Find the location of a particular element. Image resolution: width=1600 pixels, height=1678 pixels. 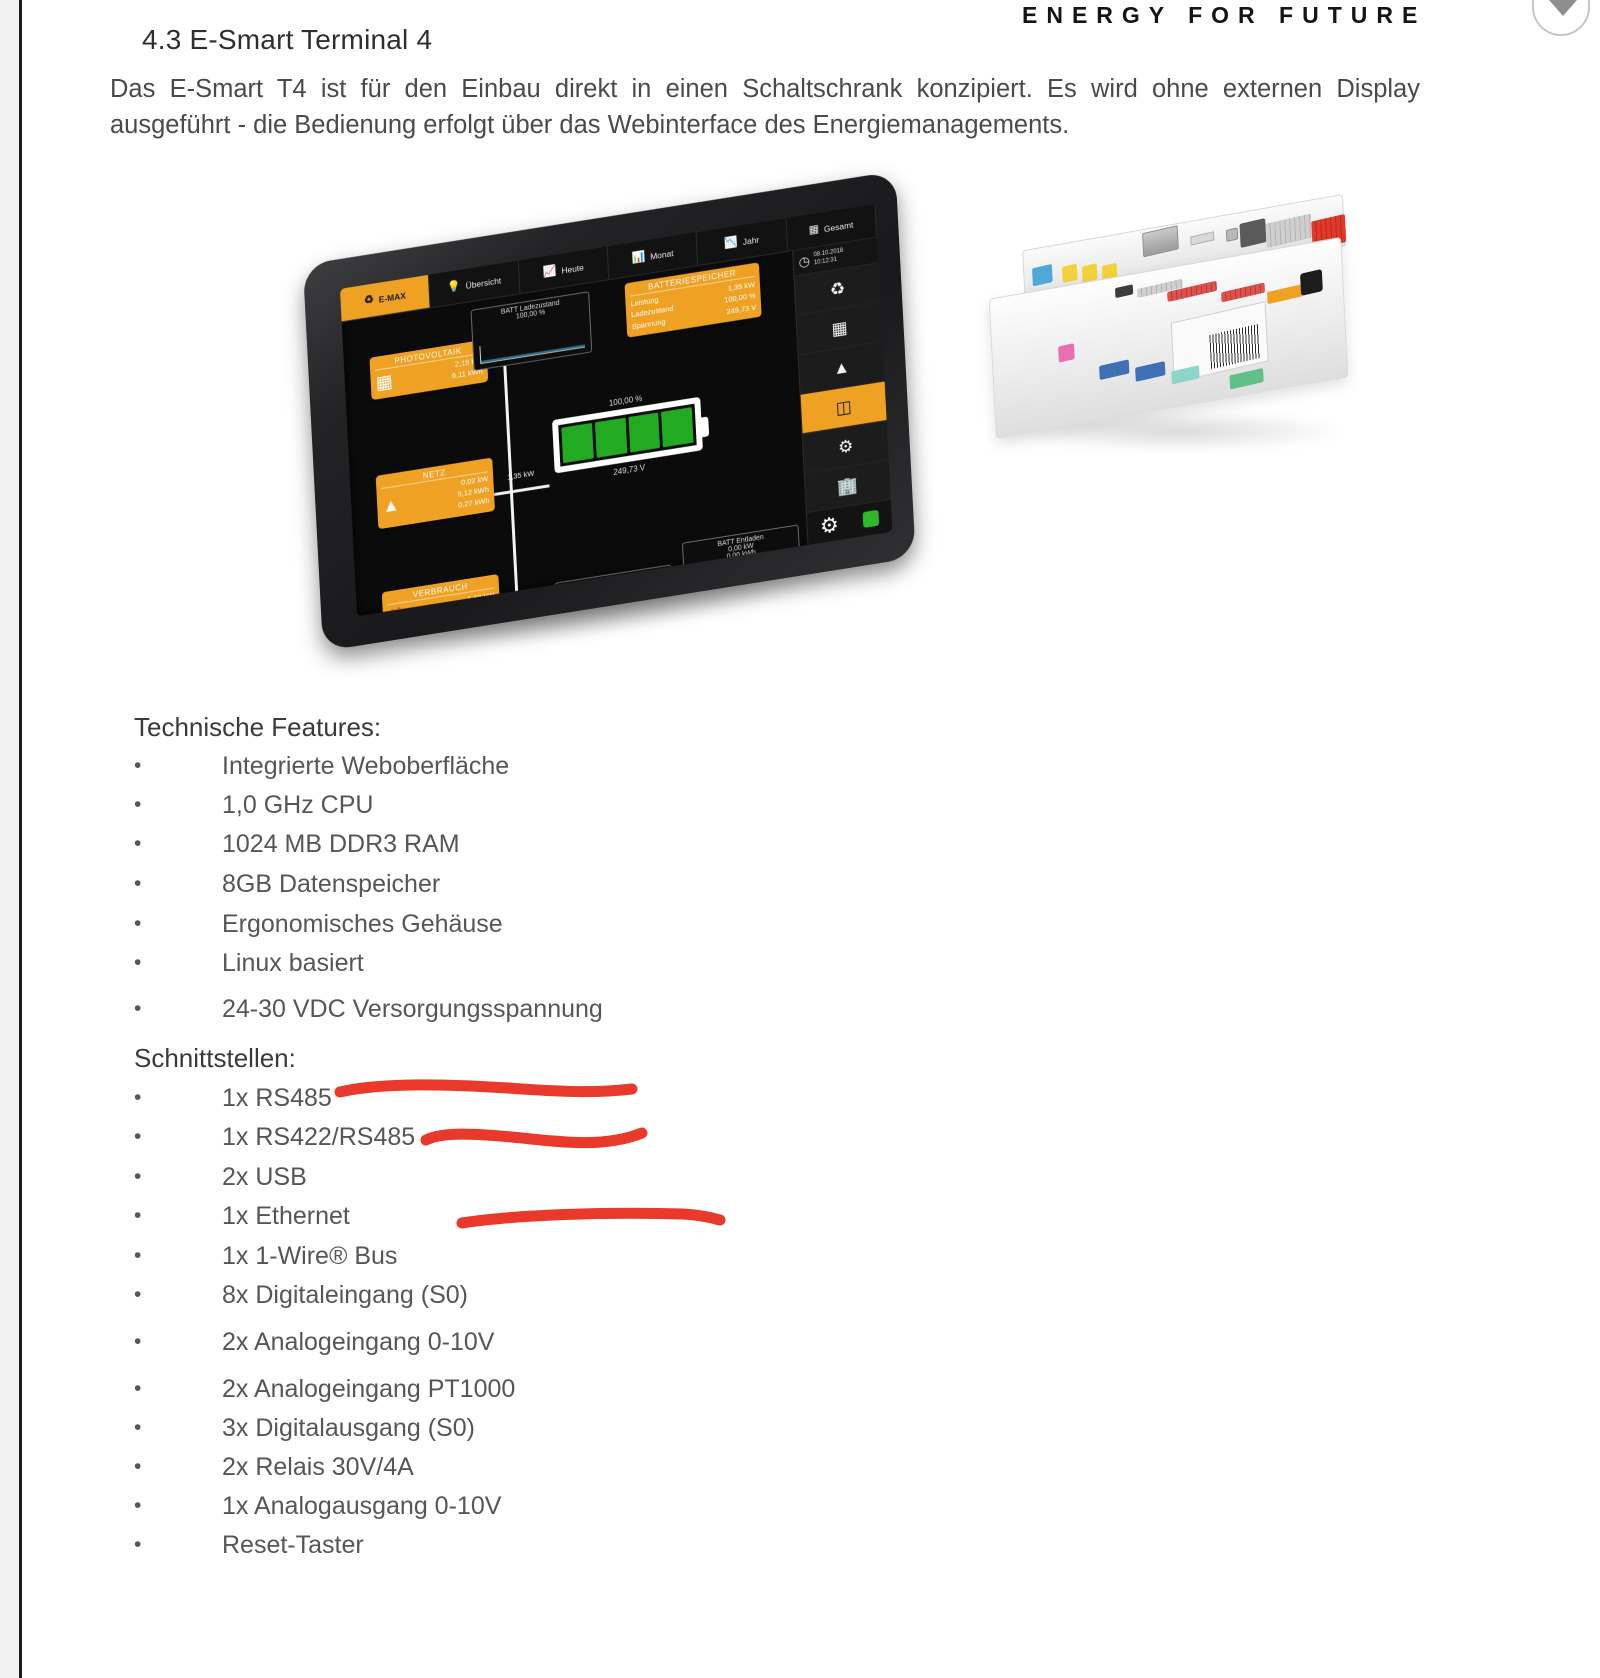

interface-label: 1x Analogausgang 0-10V is located at coordinates (362, 1506).